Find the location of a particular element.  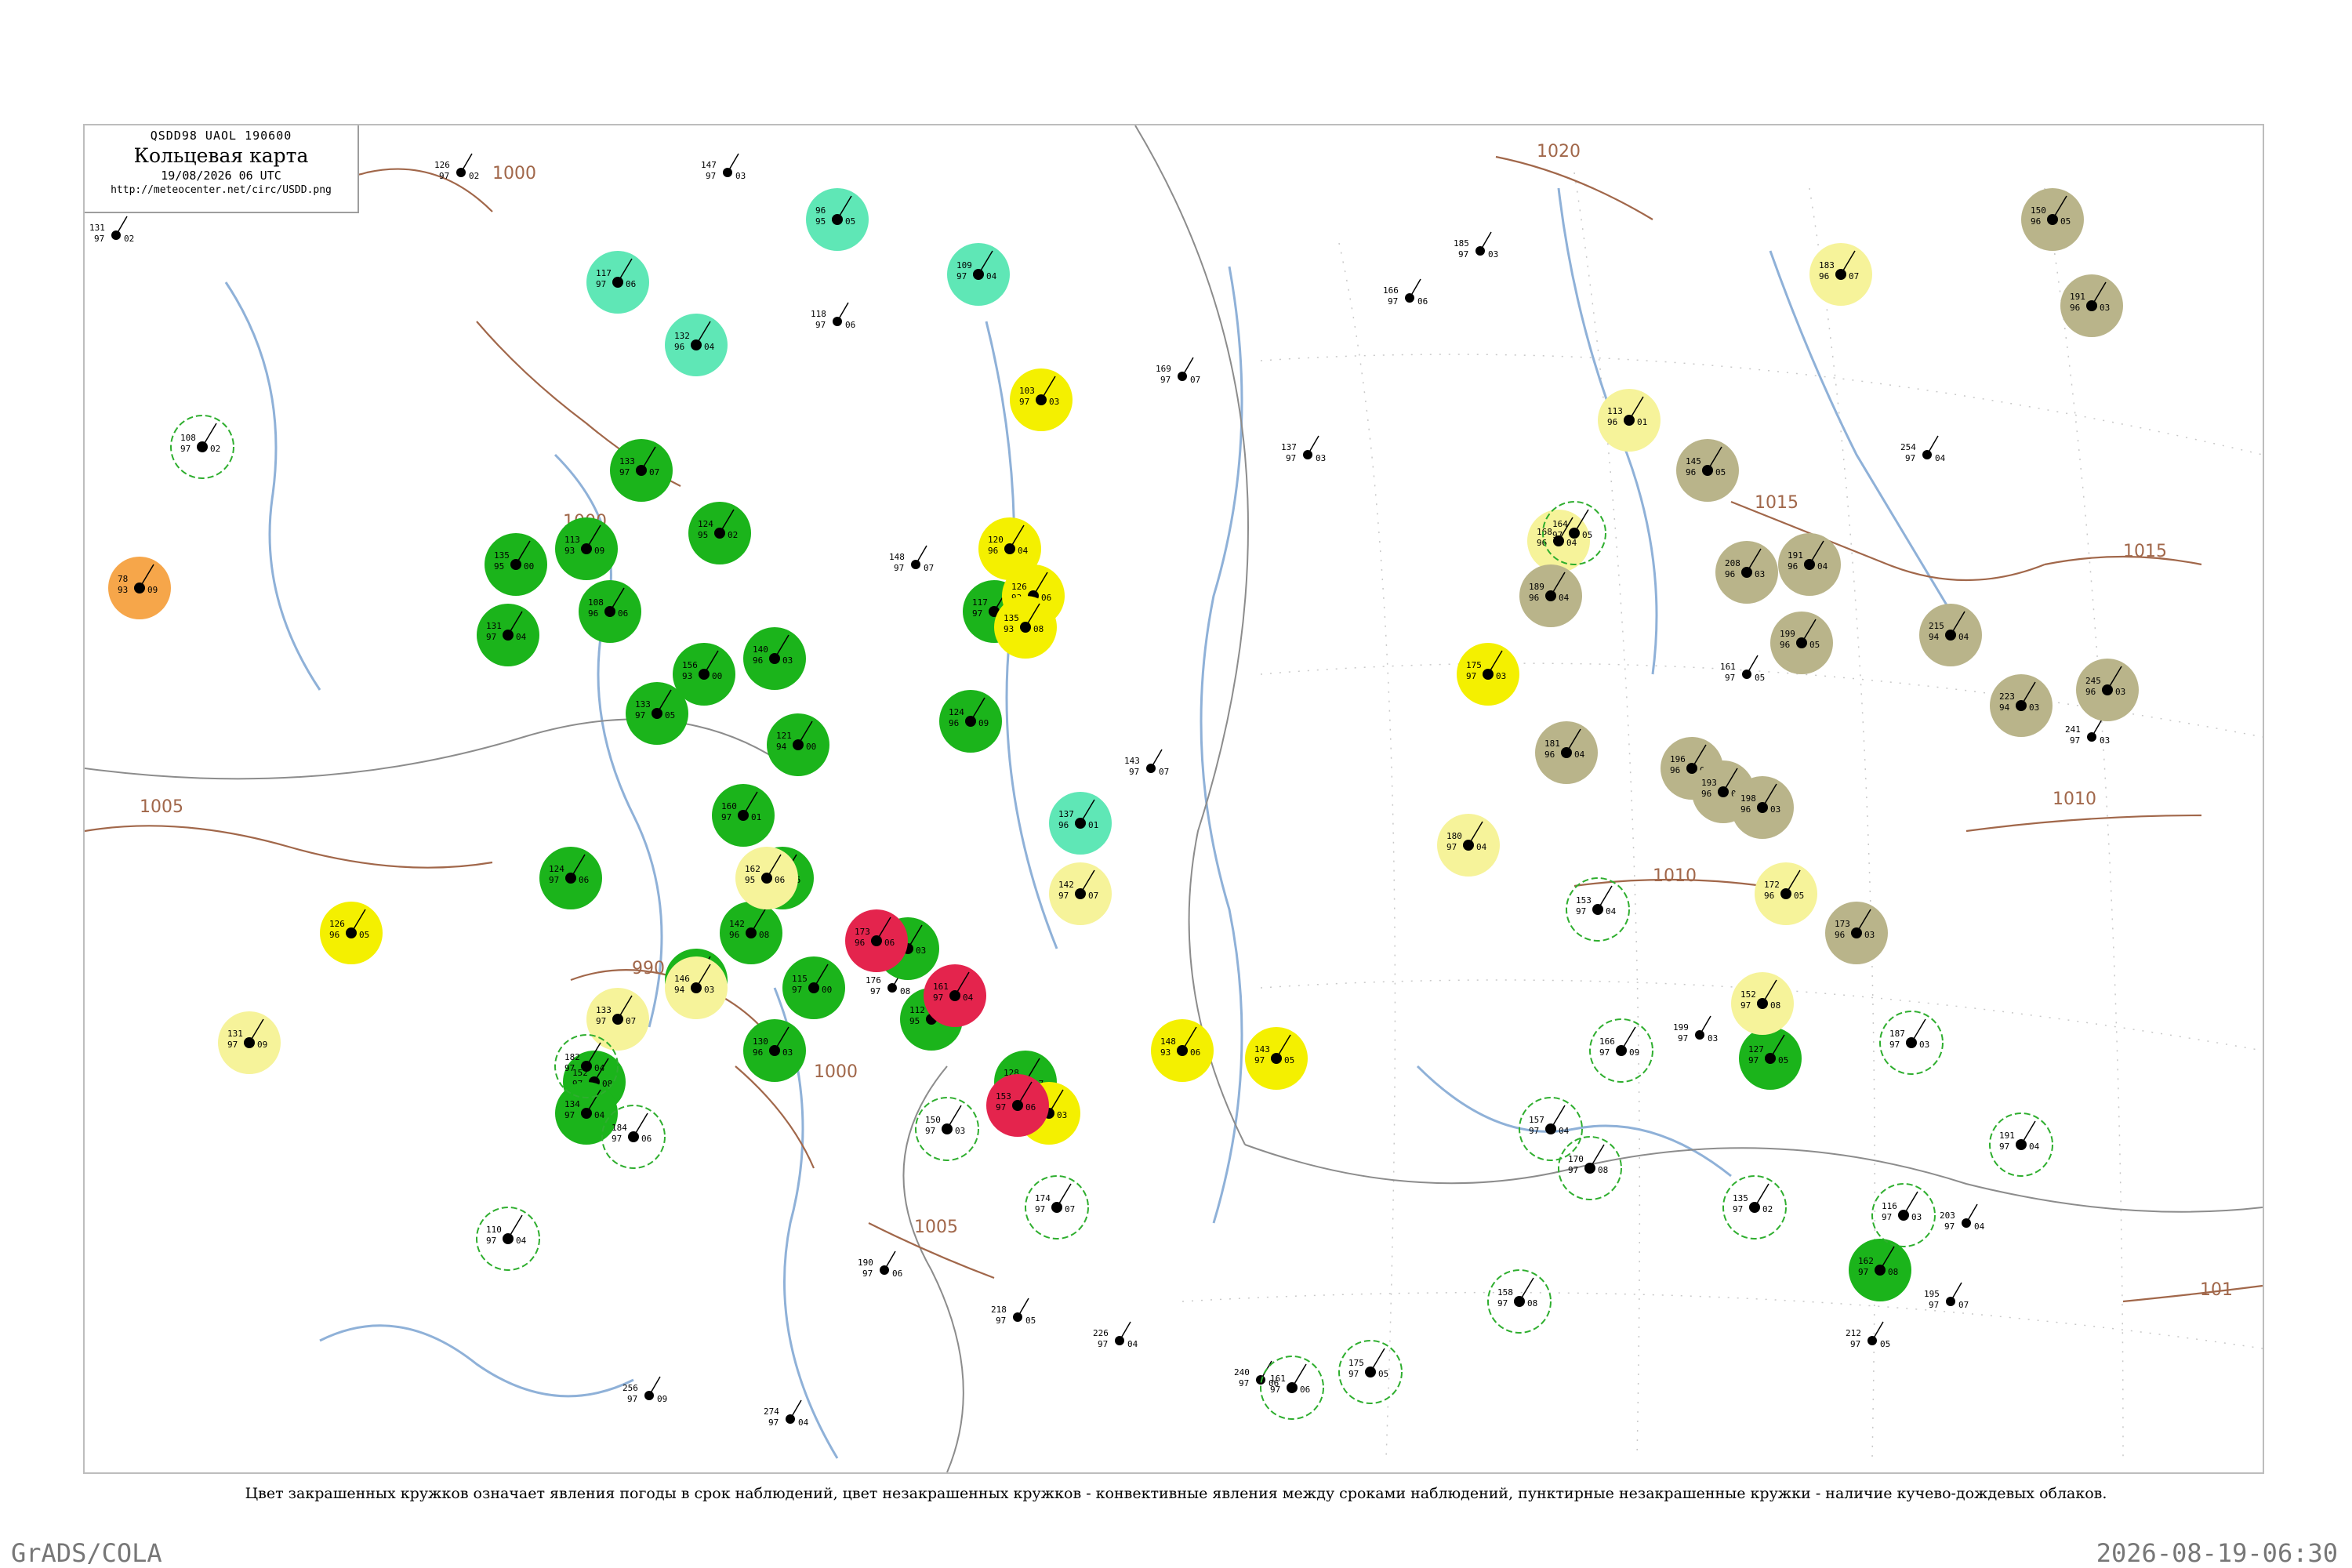

station-pale-yellow_fill: 14297 07 is located at coordinates (1080, 893).